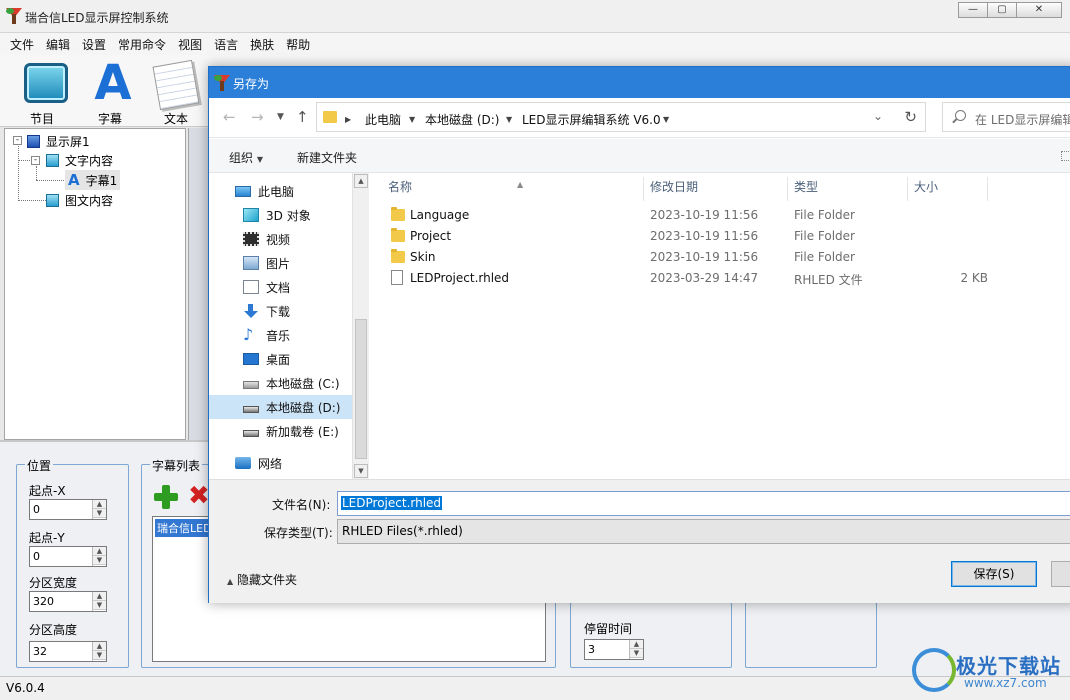  Describe the element at coordinates (878, 116) in the screenshot. I see `address-dropdown-icon: ⌄` at that location.